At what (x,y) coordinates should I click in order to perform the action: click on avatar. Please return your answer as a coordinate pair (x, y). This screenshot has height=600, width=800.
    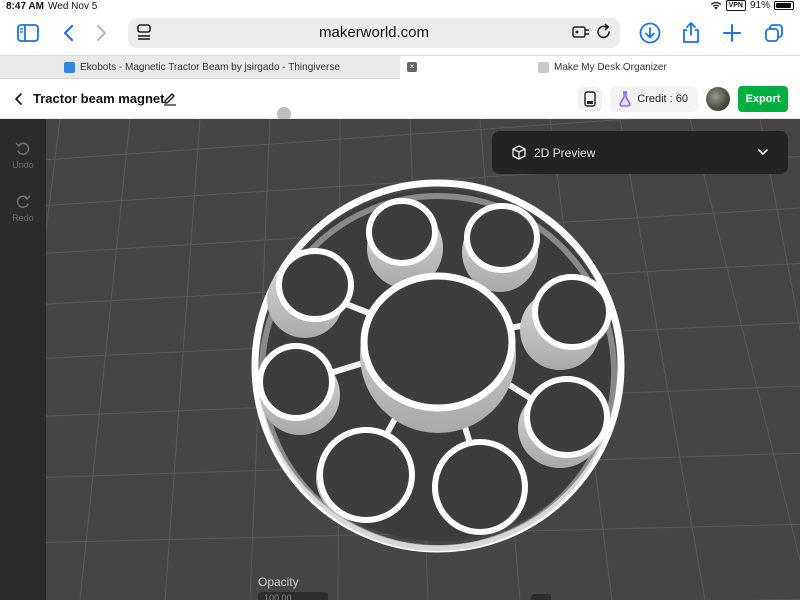
    Looking at the image, I should click on (718, 99).